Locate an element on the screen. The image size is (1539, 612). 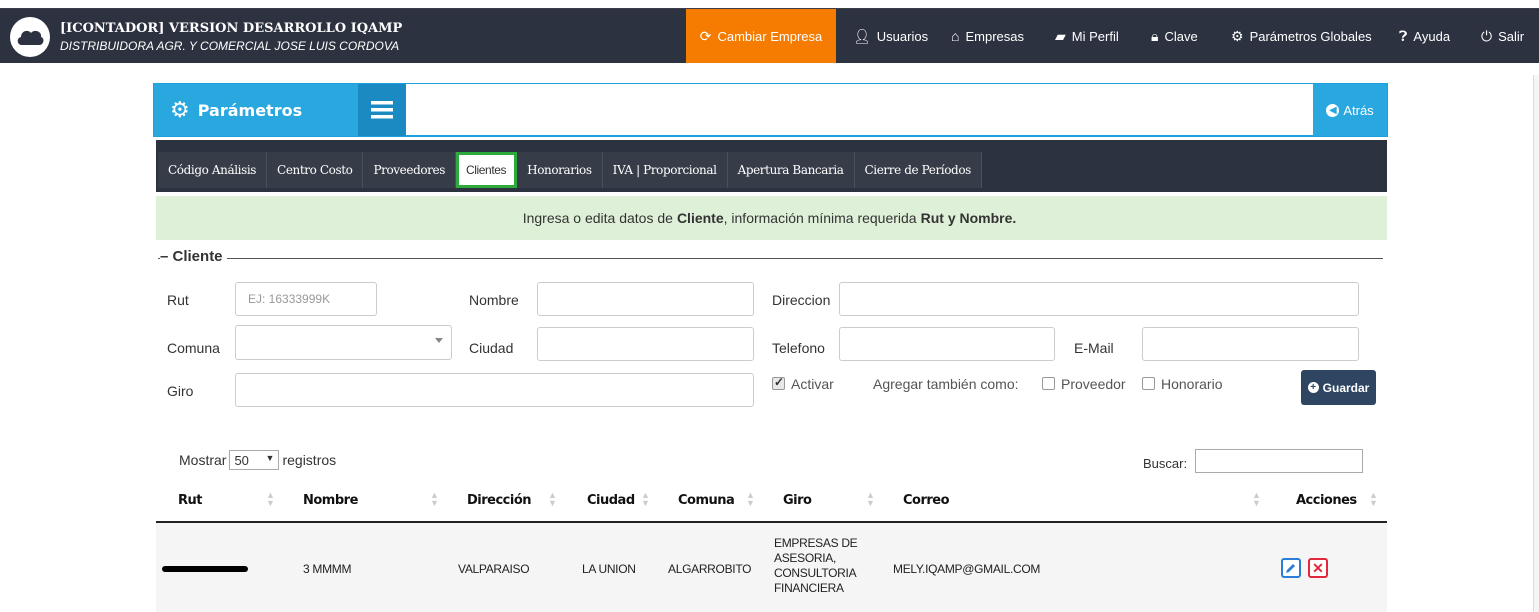
refresh-icon: ⟳ is located at coordinates (705, 35).